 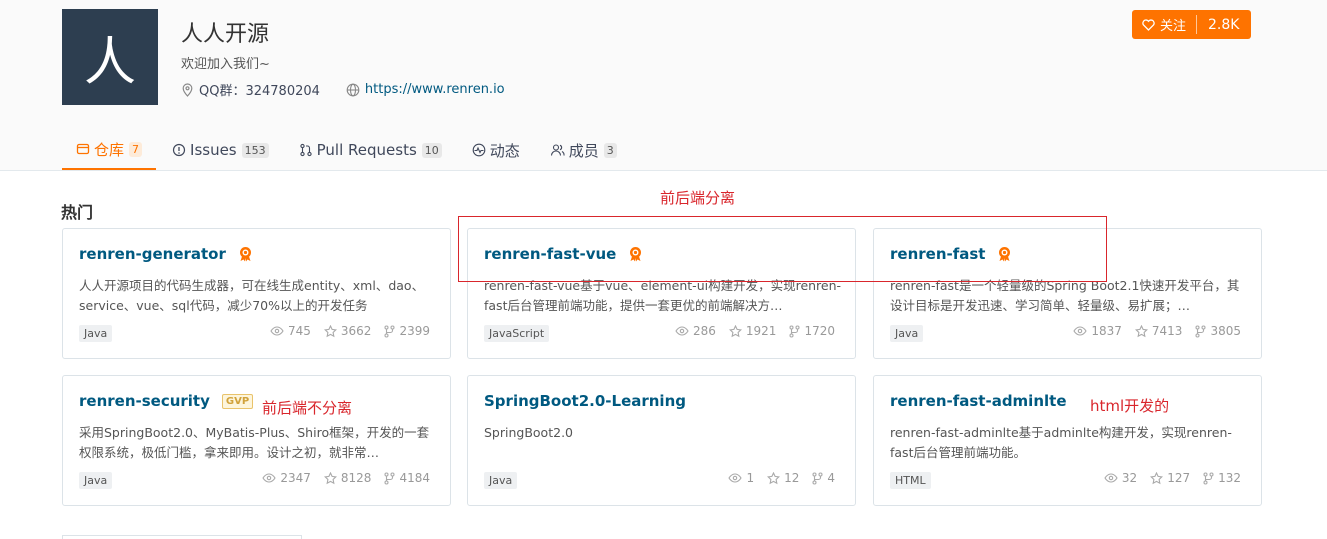 I want to click on star-count: 127, so click(x=1170, y=478).